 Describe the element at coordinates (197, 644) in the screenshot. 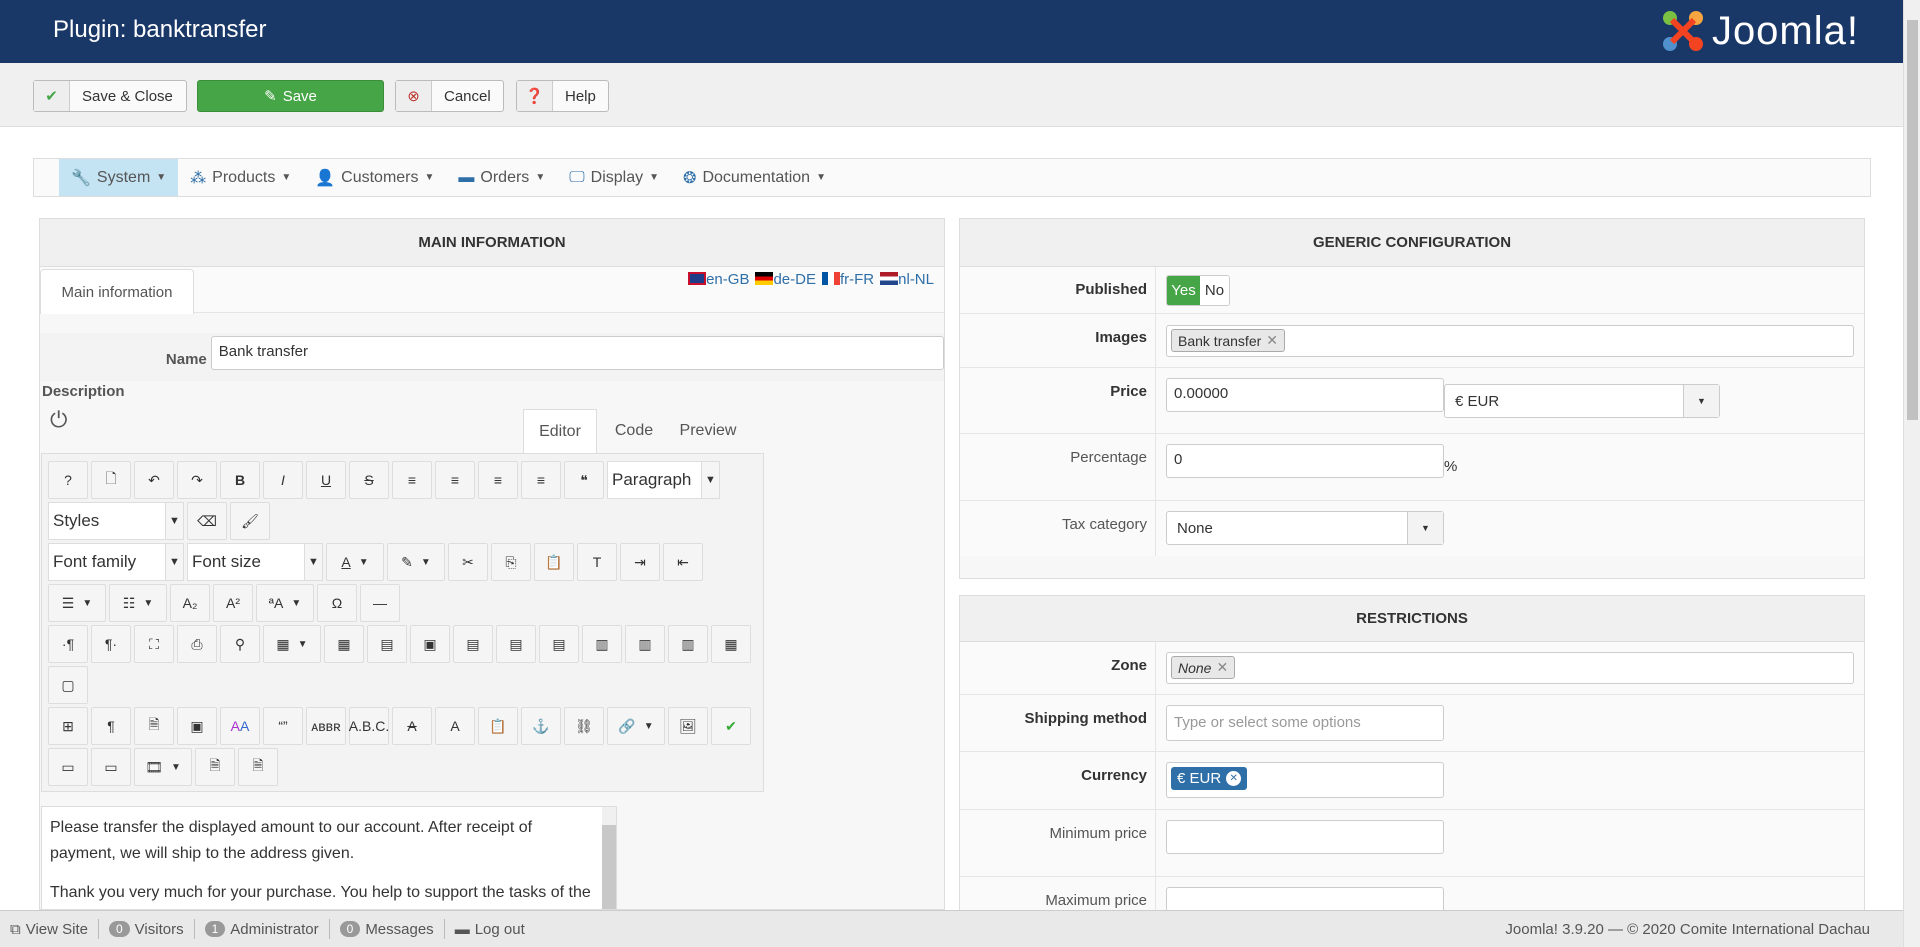

I see `print-button: ⎙` at that location.